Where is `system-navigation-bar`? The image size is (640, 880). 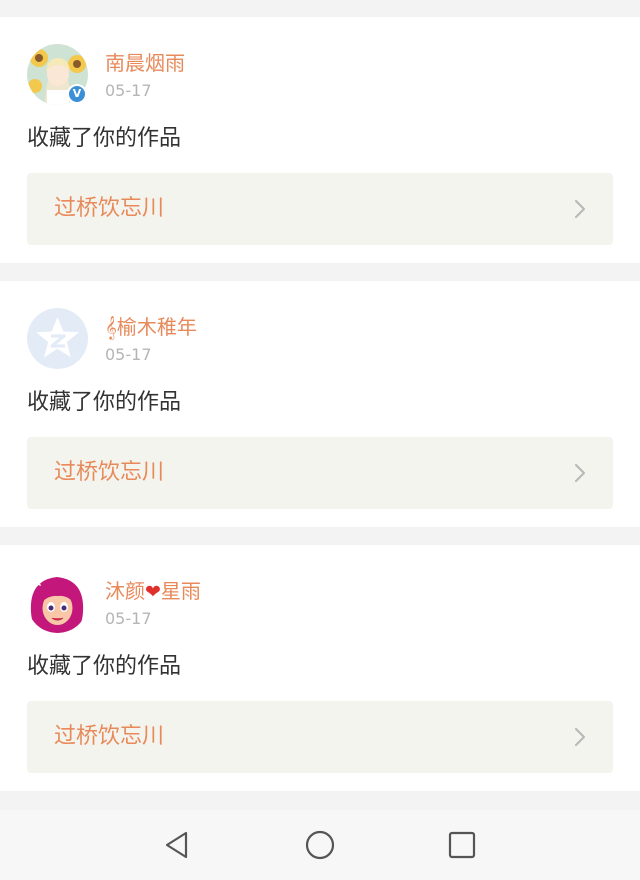 system-navigation-bar is located at coordinates (320, 845).